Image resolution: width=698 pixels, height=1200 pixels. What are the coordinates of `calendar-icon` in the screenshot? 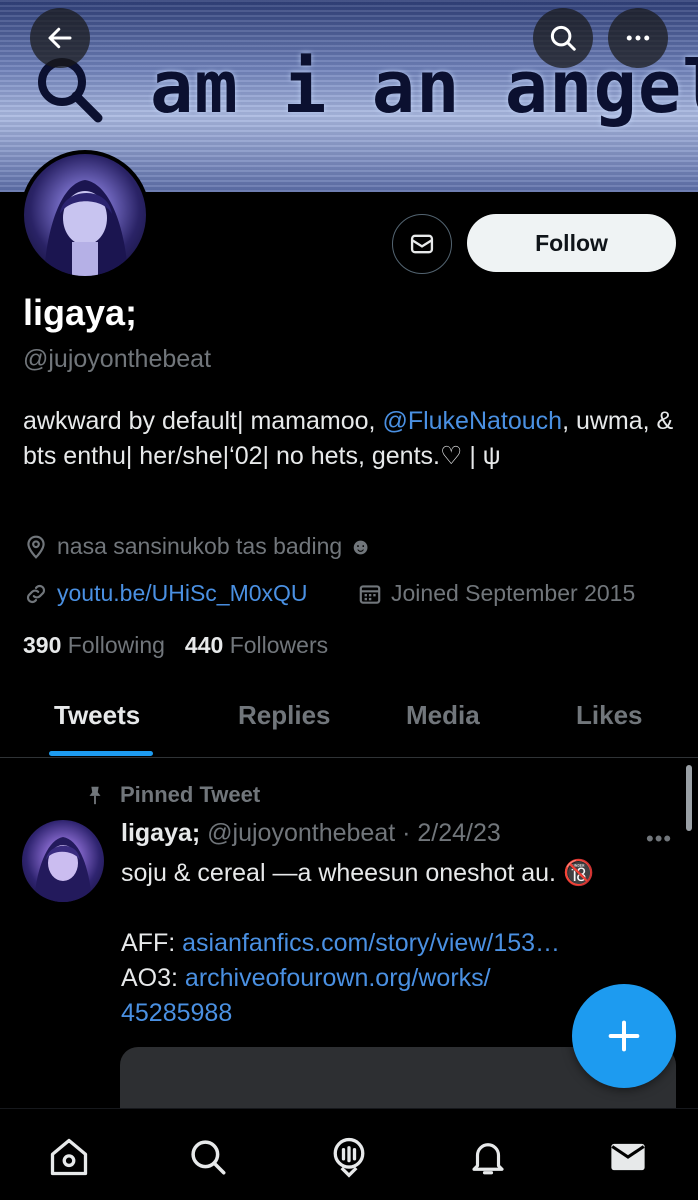 It's located at (370, 594).